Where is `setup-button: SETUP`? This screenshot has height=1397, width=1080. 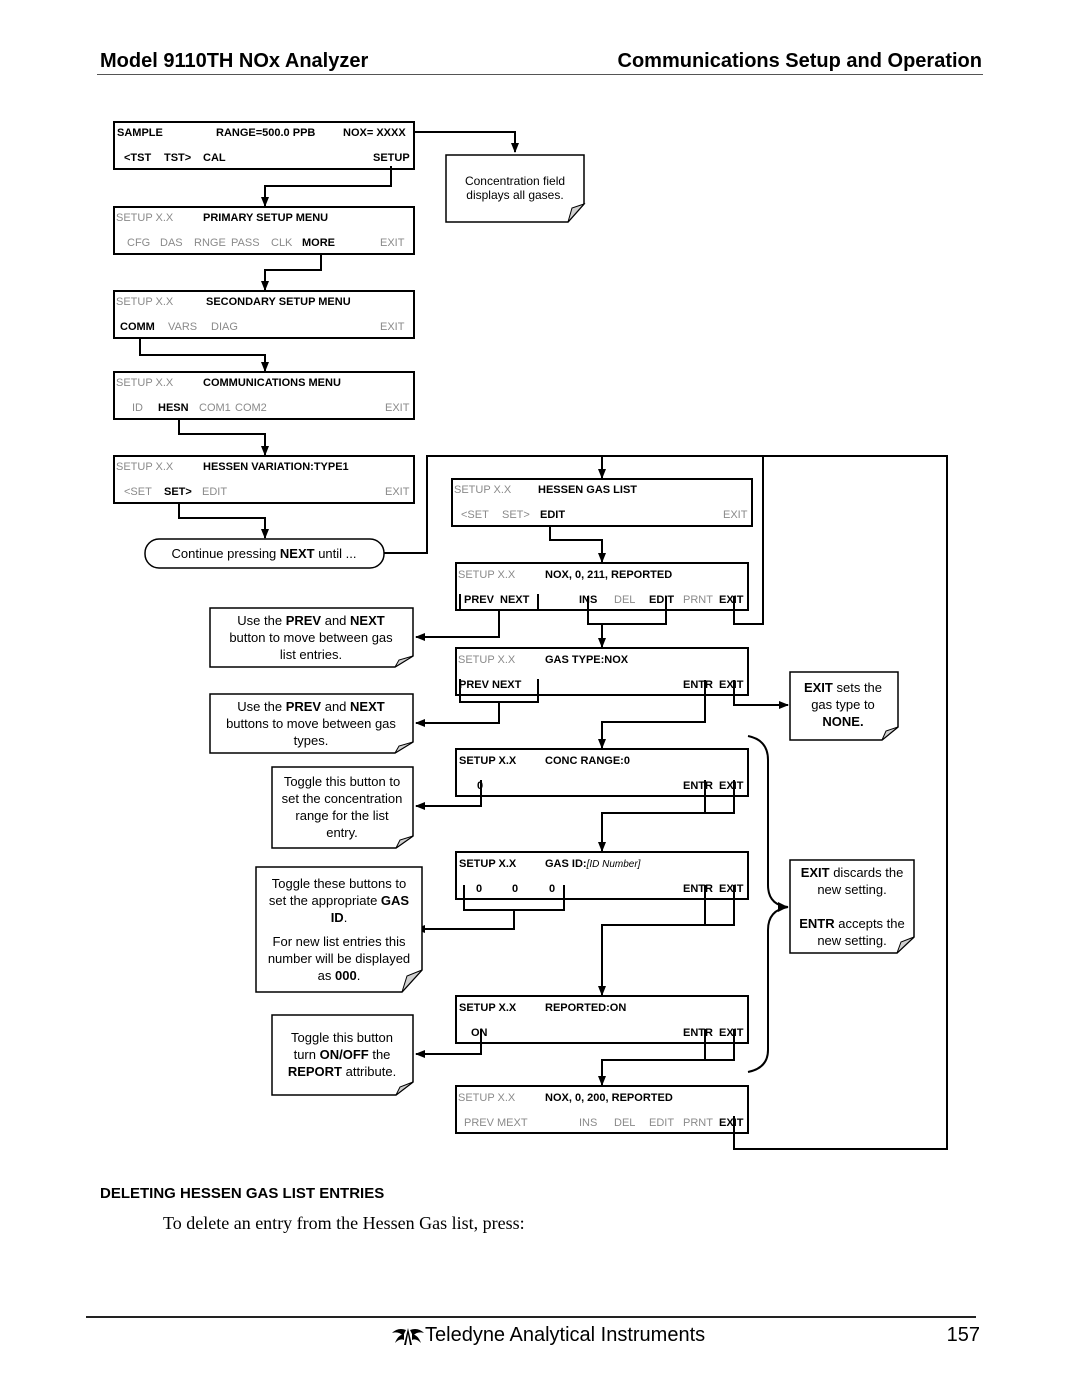
setup-button: SETUP is located at coordinates (391, 158).